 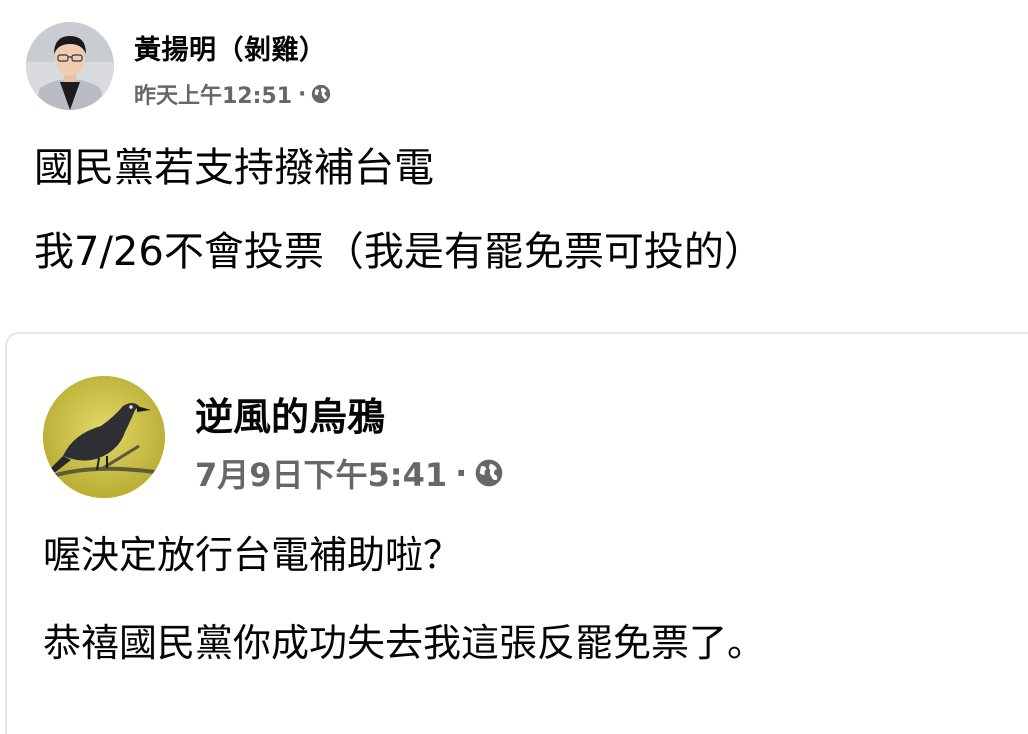 I want to click on author-avatar, so click(x=70, y=66).